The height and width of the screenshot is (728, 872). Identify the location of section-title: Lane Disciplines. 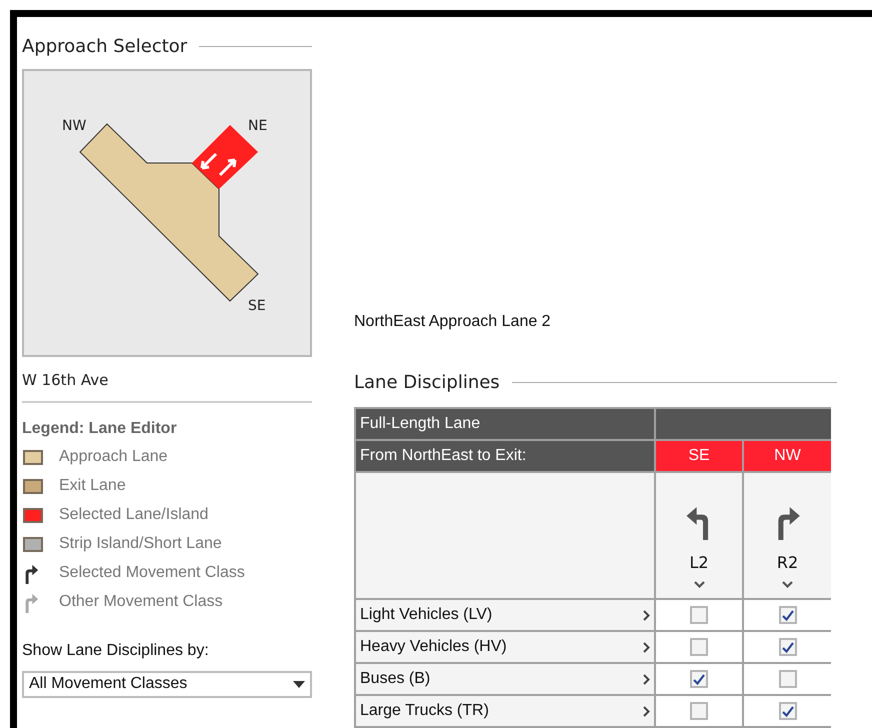
(427, 382).